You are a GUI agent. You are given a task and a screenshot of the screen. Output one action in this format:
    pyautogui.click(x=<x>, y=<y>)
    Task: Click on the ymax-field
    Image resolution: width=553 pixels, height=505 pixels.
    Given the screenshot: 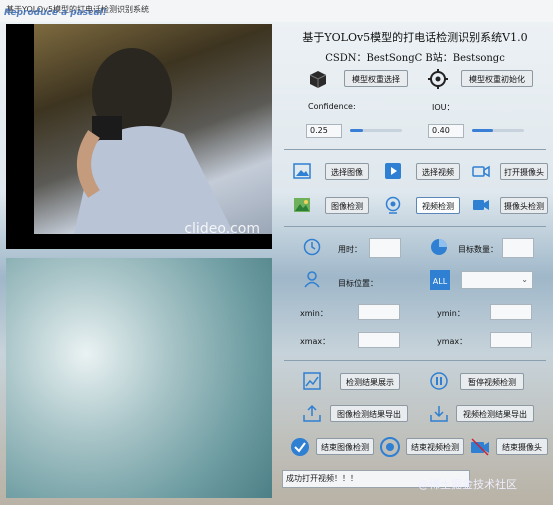 What is the action you would take?
    pyautogui.click(x=511, y=340)
    